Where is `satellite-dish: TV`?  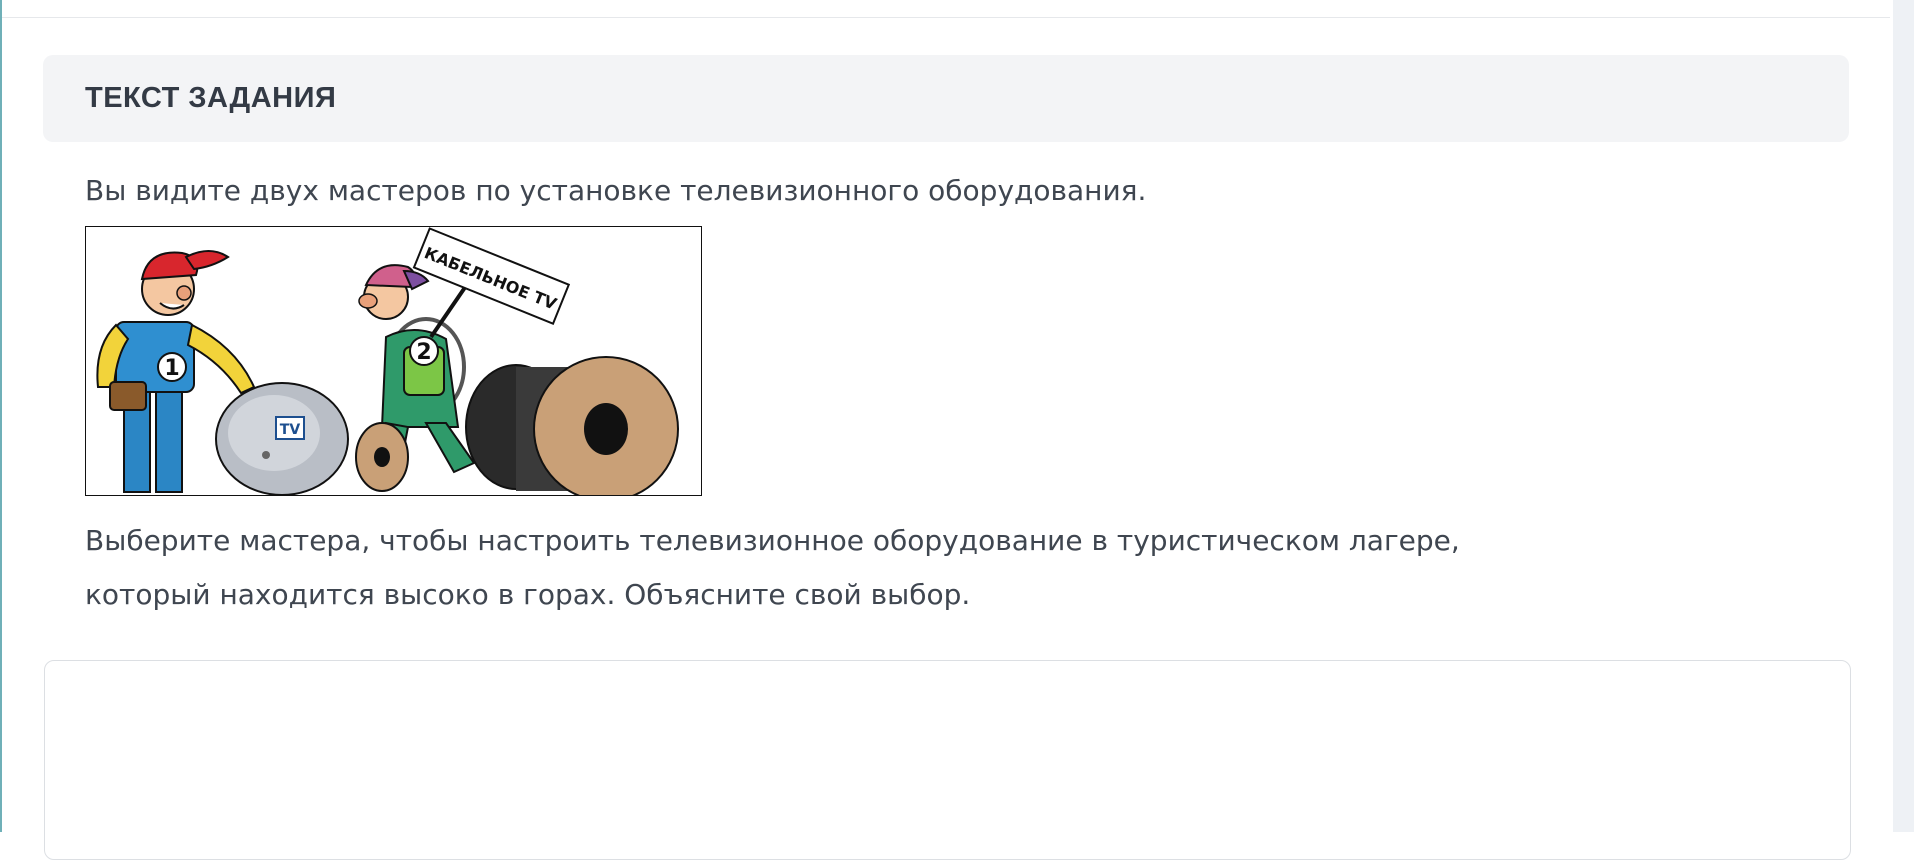 satellite-dish: TV is located at coordinates (282, 438).